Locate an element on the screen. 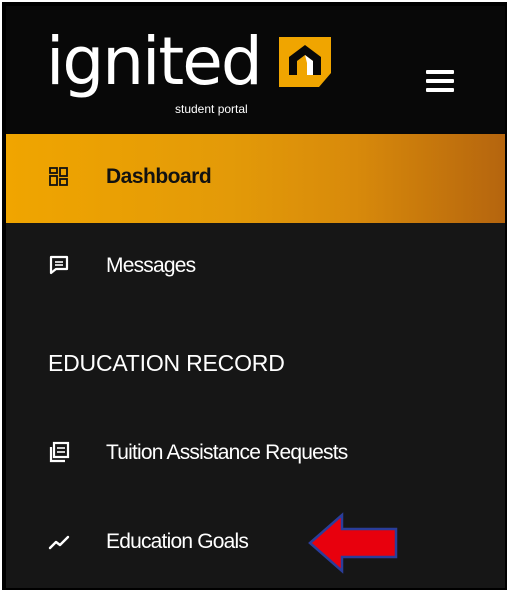  sidebar-item-tuition-assistance: Tuition Assistance Requests is located at coordinates (255, 451).